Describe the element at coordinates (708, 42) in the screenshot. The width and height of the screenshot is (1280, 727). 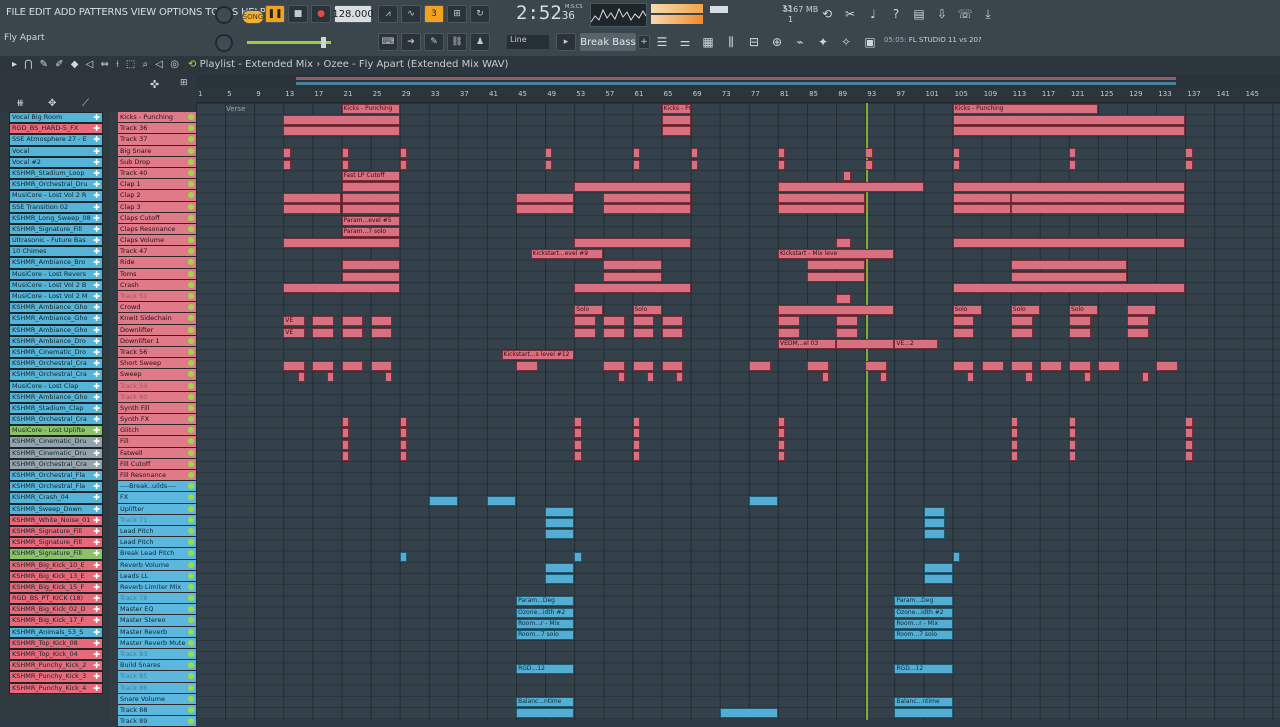
I see `channel-rack-button: ▦` at that location.